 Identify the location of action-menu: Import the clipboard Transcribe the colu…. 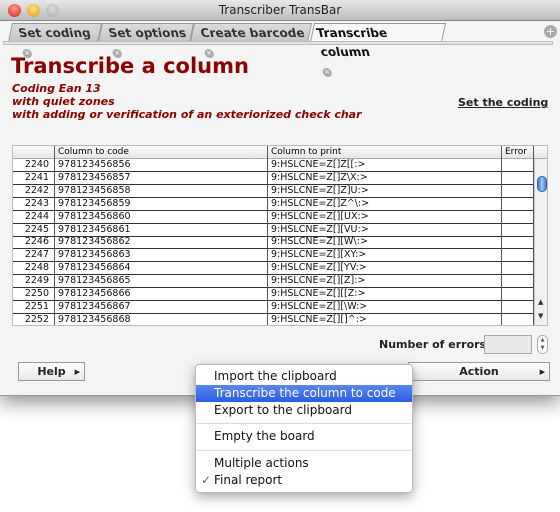
(304, 428).